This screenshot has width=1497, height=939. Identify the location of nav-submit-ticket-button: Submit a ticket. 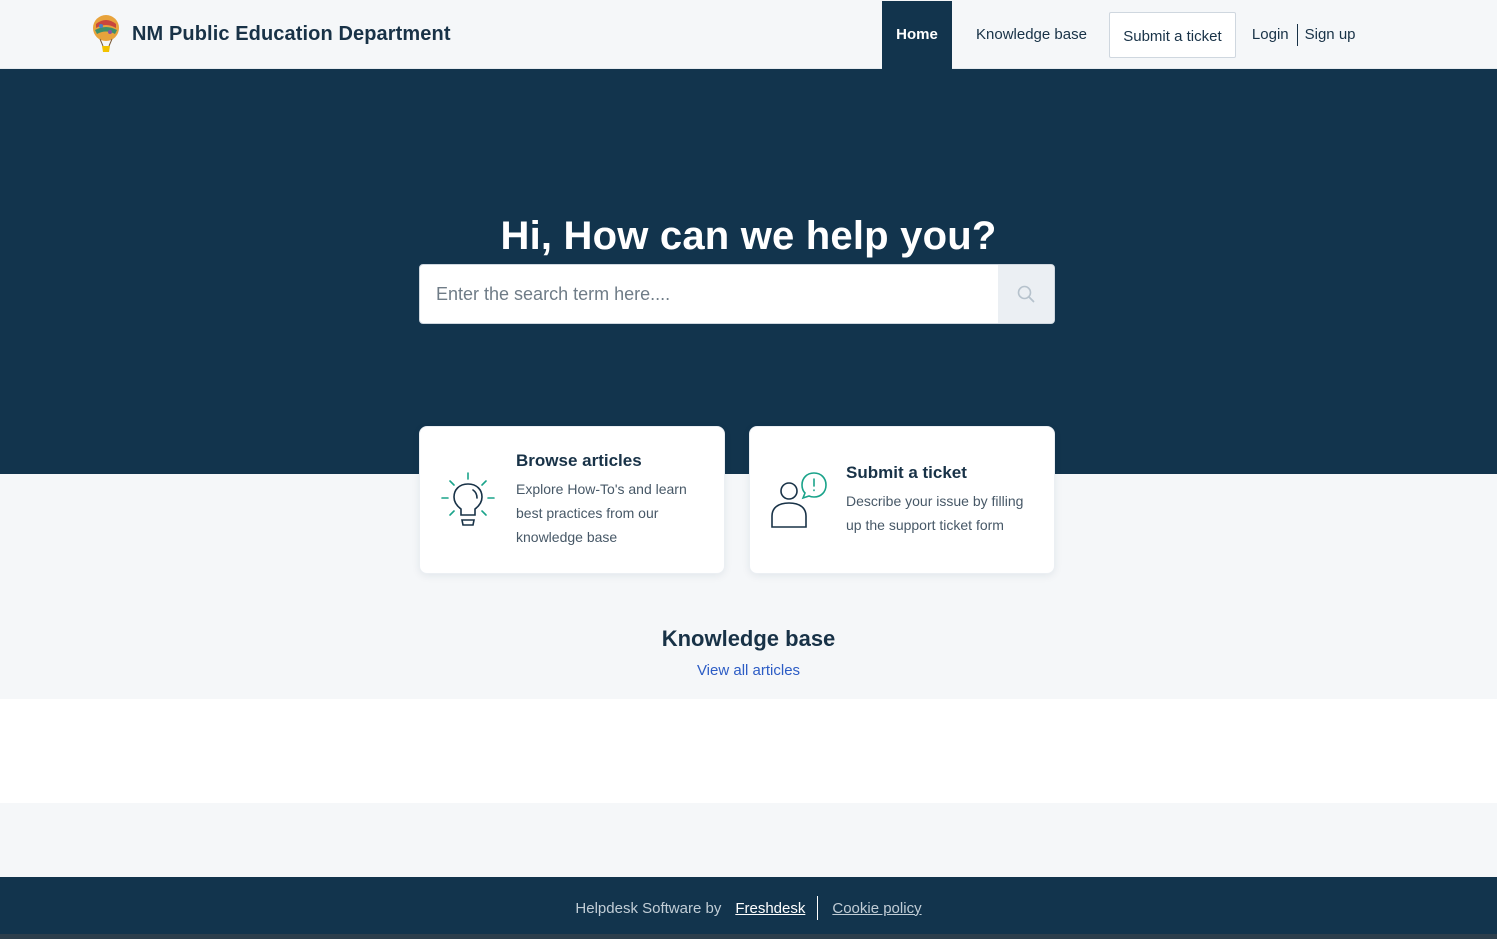
(1172, 34).